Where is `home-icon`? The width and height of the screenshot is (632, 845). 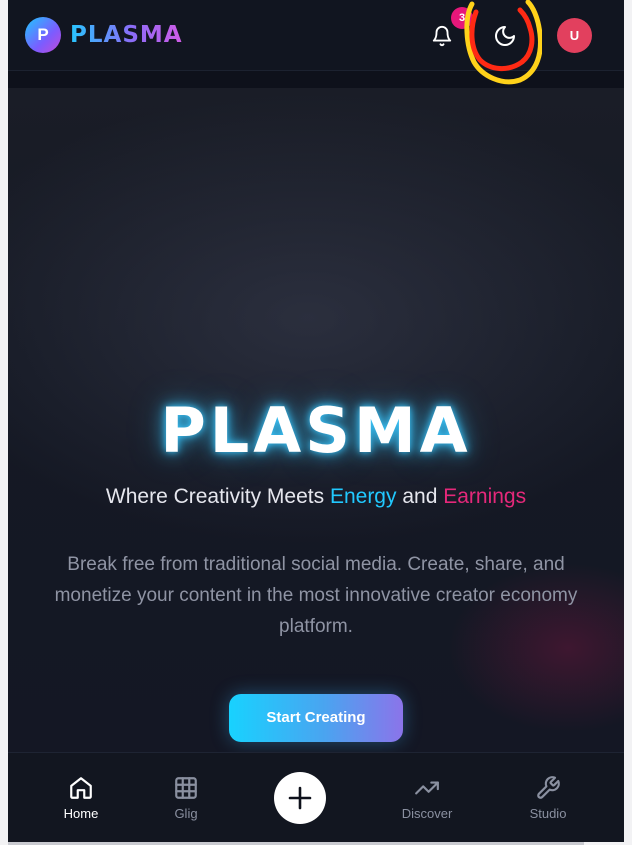 home-icon is located at coordinates (81, 788).